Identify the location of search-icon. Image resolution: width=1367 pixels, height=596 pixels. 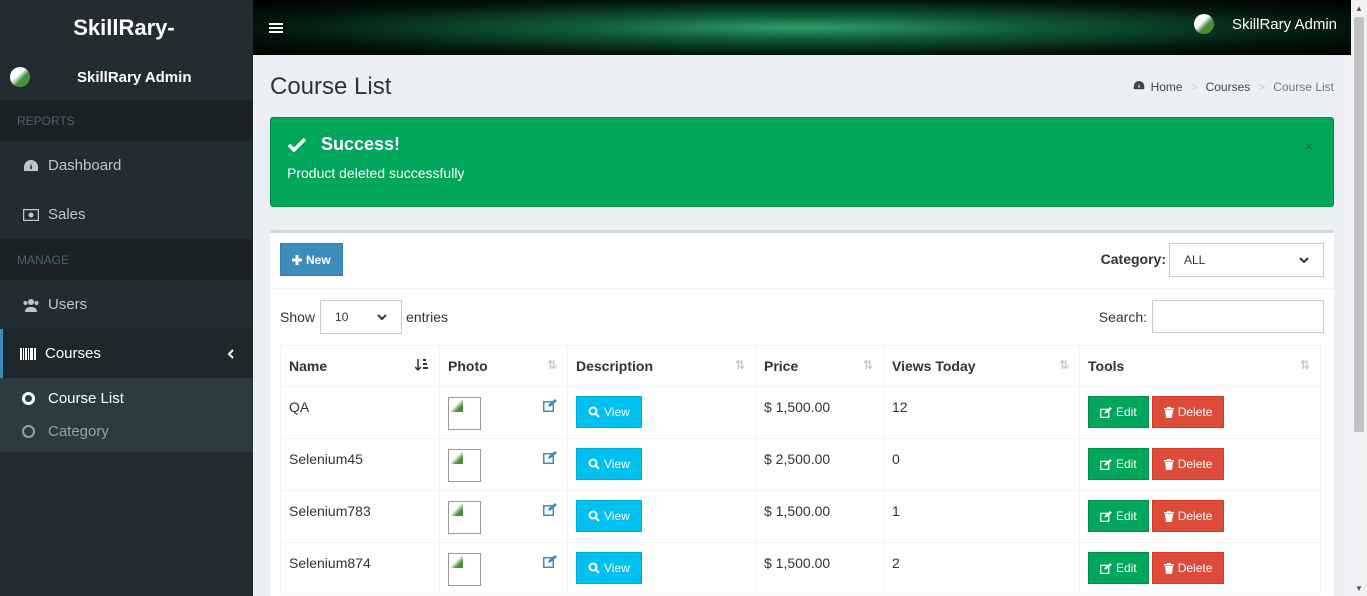
(594, 412).